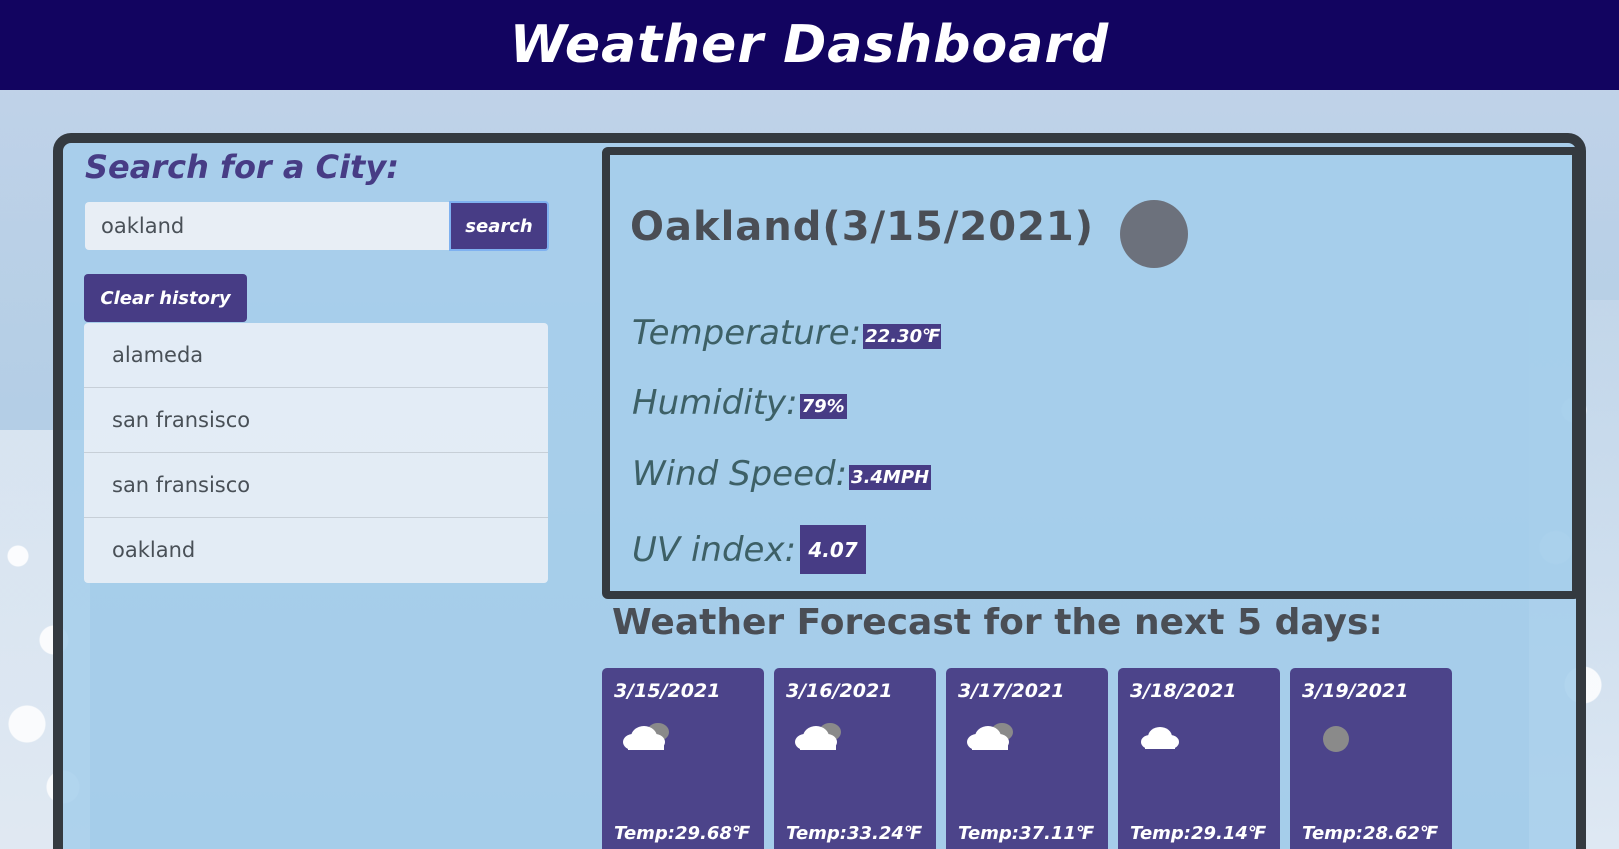 The image size is (1619, 849). I want to click on forecast-date: 3/18/2021, so click(1183, 691).